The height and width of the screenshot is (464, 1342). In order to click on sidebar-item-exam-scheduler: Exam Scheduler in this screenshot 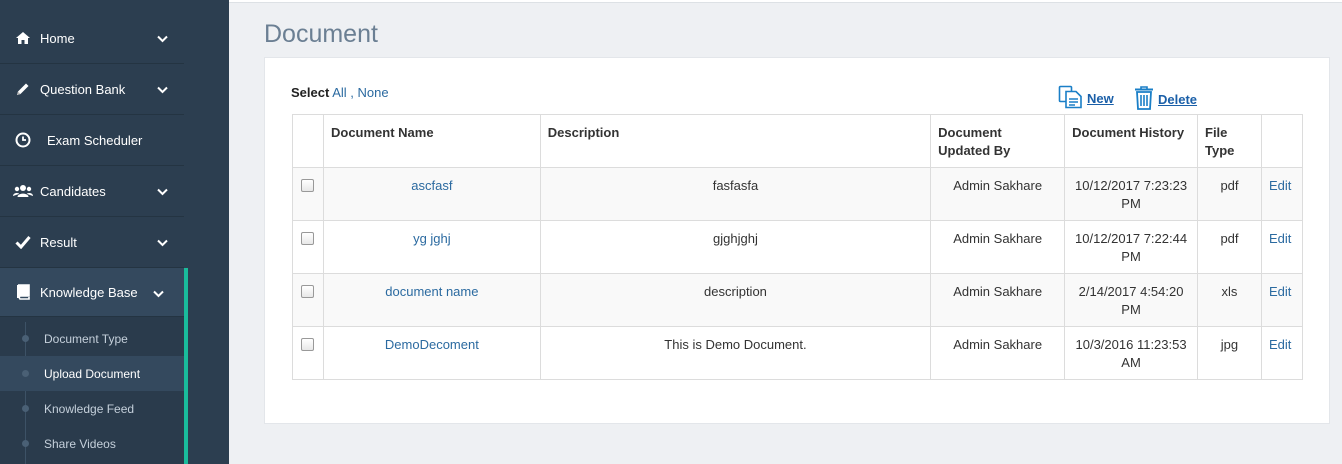, I will do `click(92, 140)`.